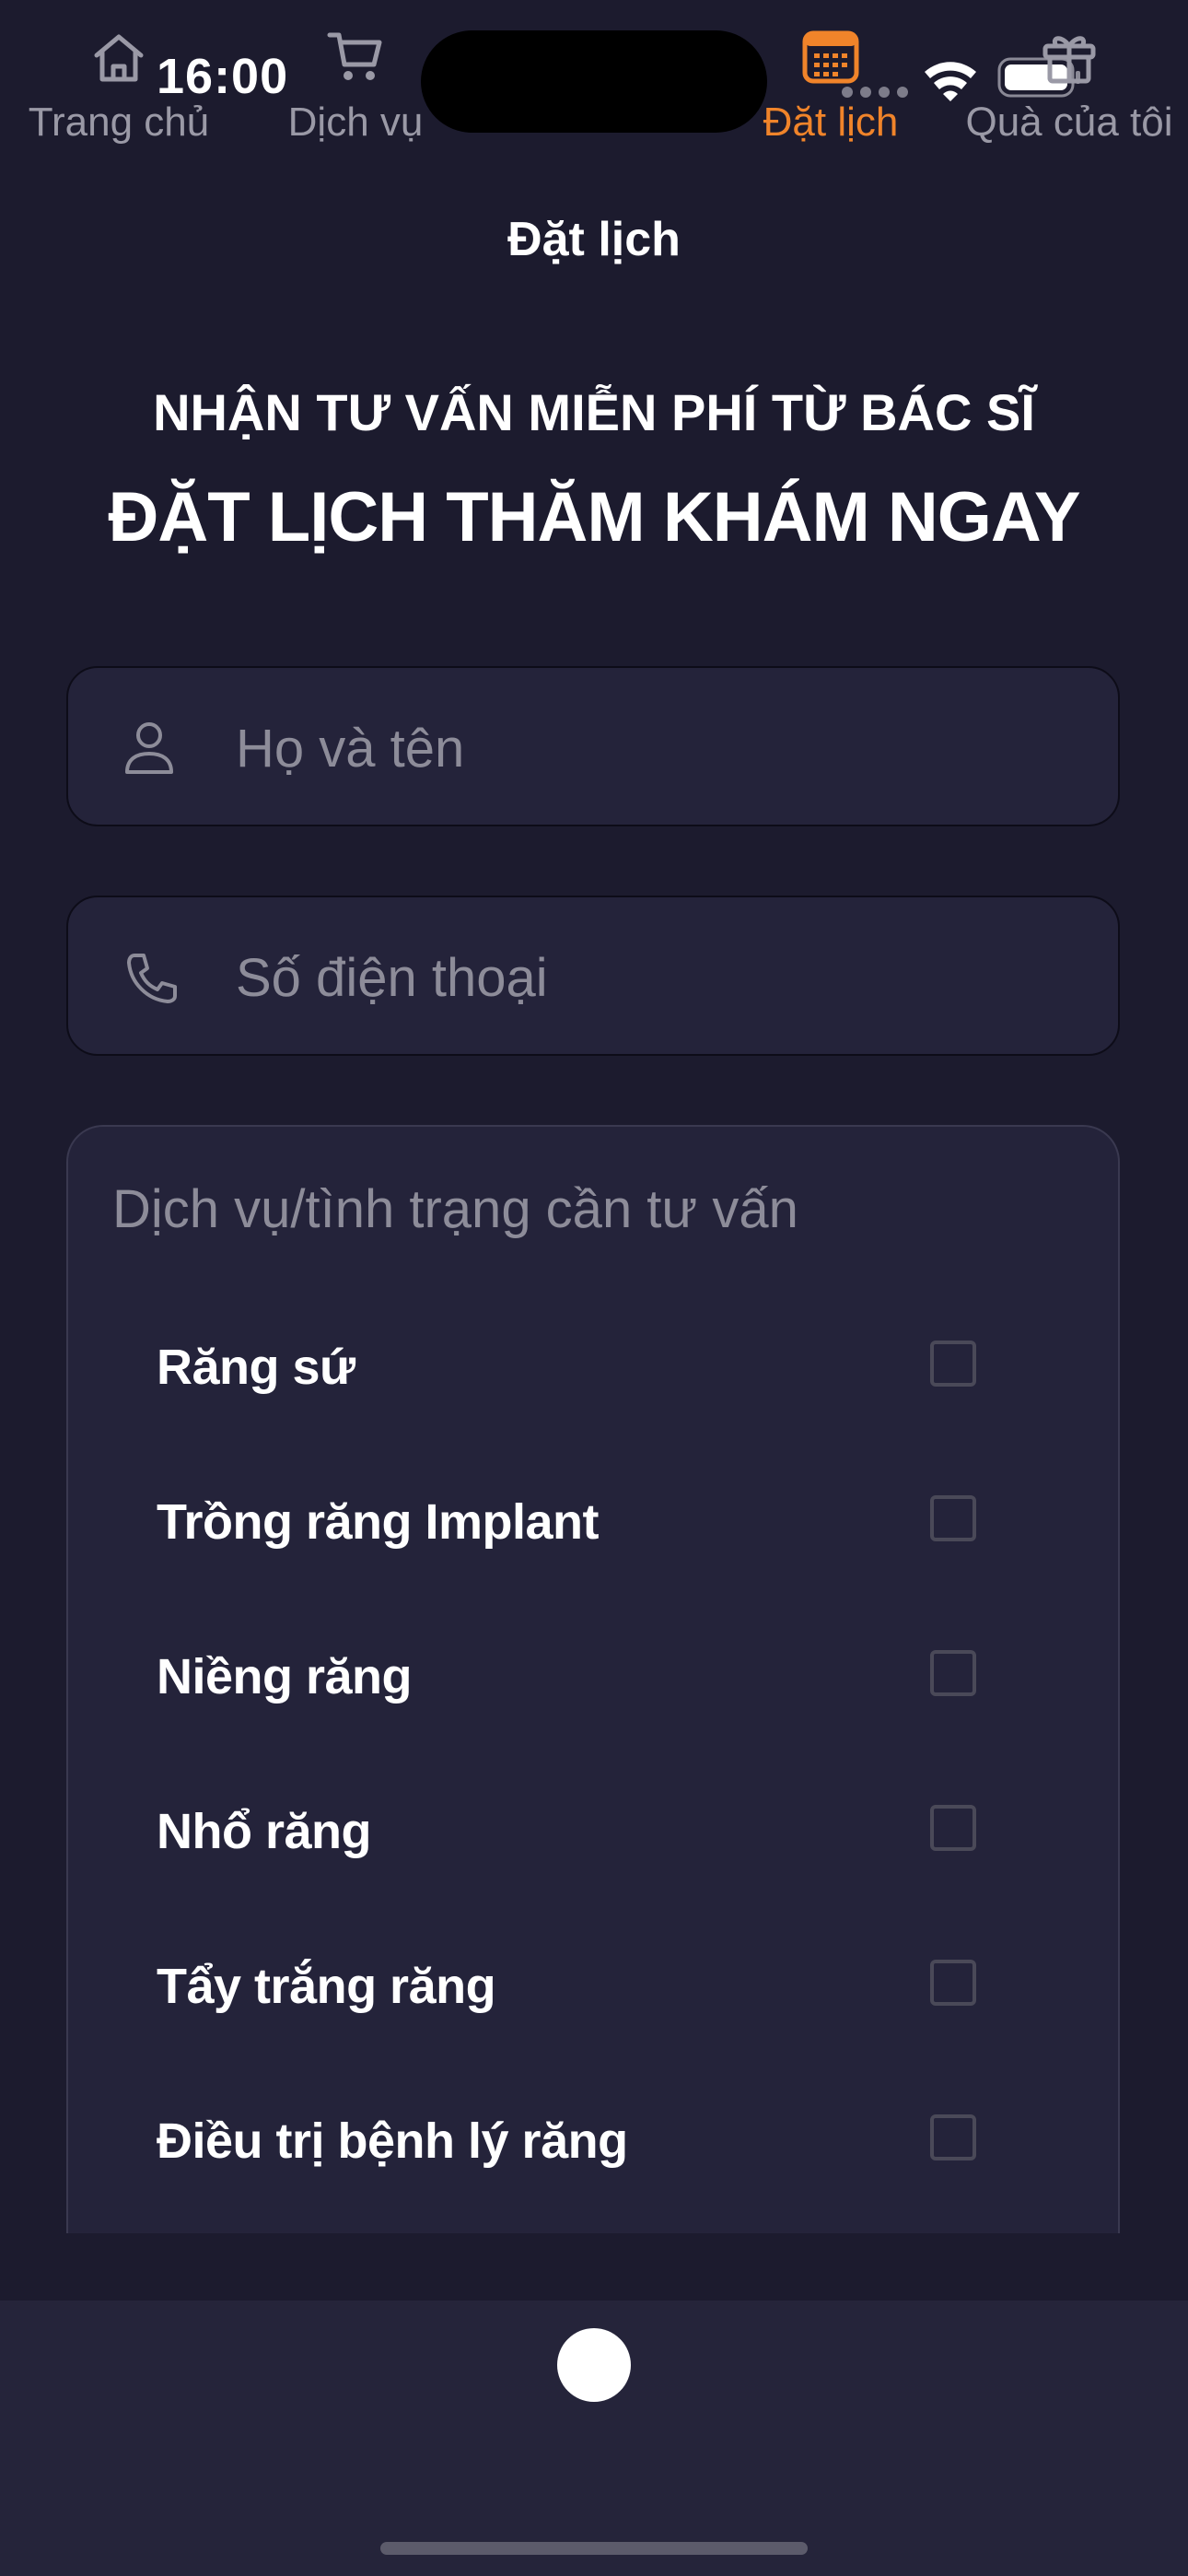  What do you see at coordinates (593, 1984) in the screenshot?
I see `service-option-tay-trang: Tẩy trắng răng` at bounding box center [593, 1984].